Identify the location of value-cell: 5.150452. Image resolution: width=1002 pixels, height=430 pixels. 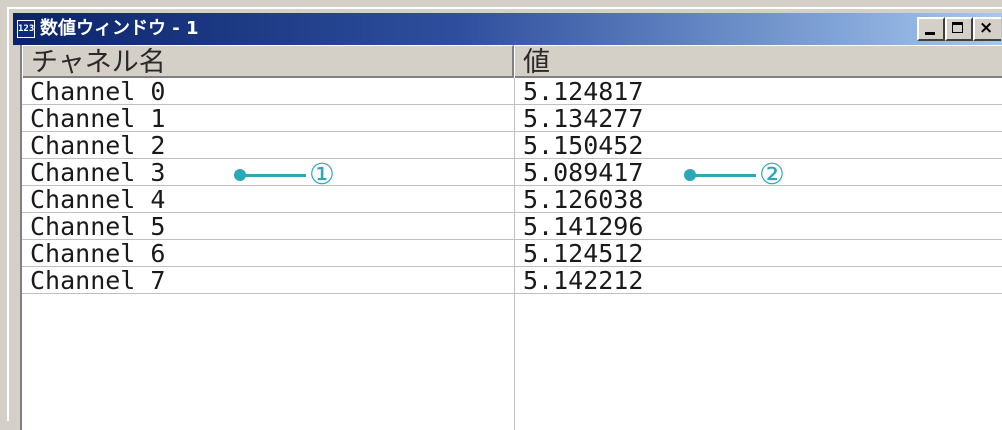
(758, 145).